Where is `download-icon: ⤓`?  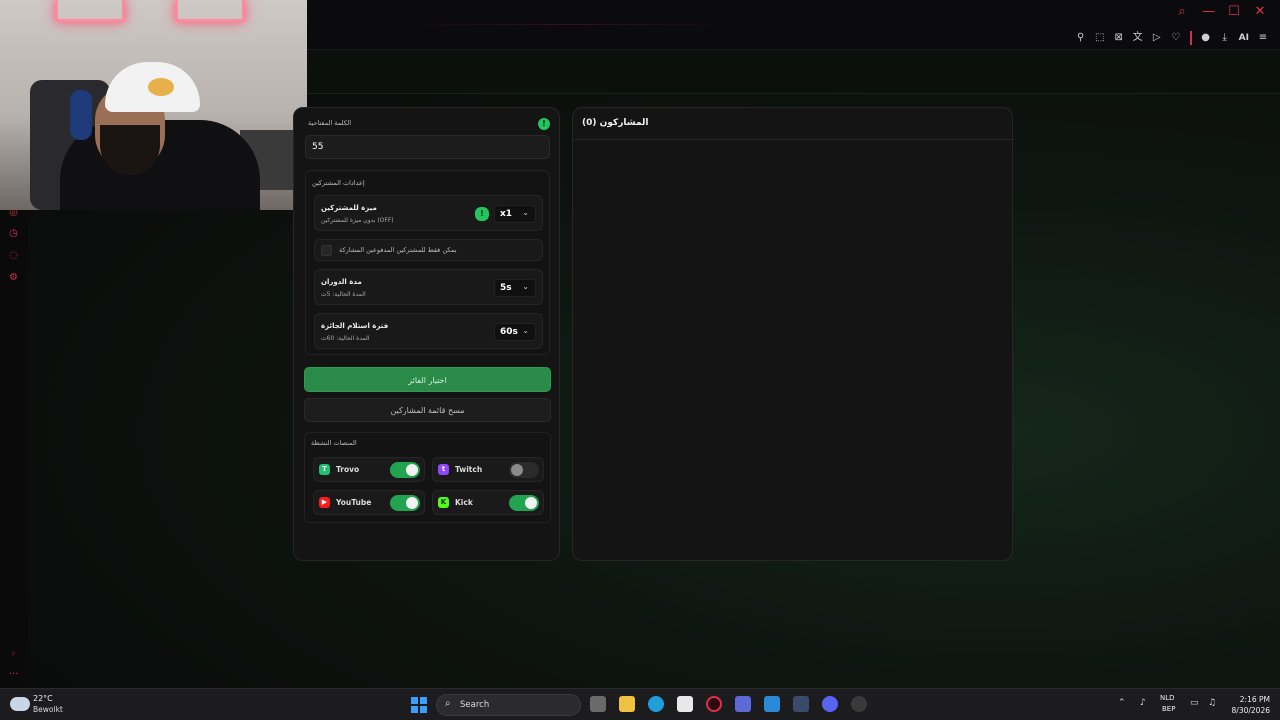 download-icon: ⤓ is located at coordinates (1225, 38).